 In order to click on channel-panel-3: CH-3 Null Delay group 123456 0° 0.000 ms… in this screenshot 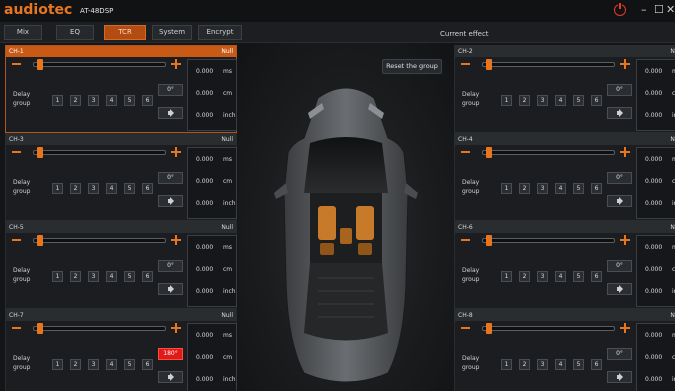, I will do `click(121, 177)`.